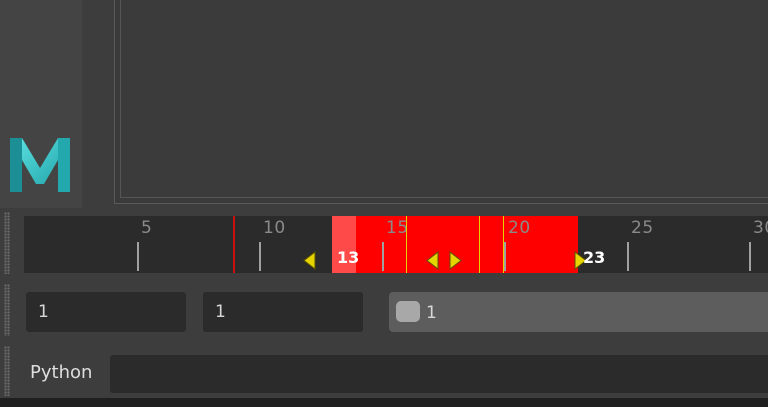 The image size is (768, 407). What do you see at coordinates (439, 374) in the screenshot?
I see `command-line-input` at bounding box center [439, 374].